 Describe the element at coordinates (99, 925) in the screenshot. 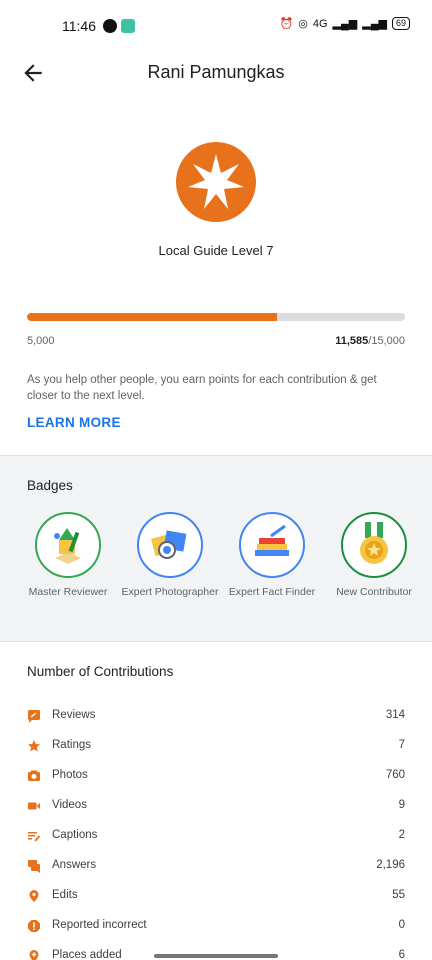

I see `contribution-label: Reported incorrect` at that location.